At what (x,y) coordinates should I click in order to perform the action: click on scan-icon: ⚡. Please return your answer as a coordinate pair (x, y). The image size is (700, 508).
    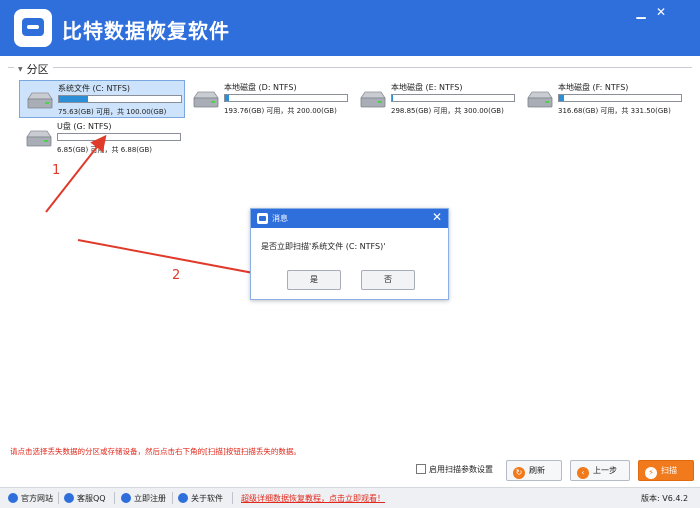
    Looking at the image, I should click on (651, 473).